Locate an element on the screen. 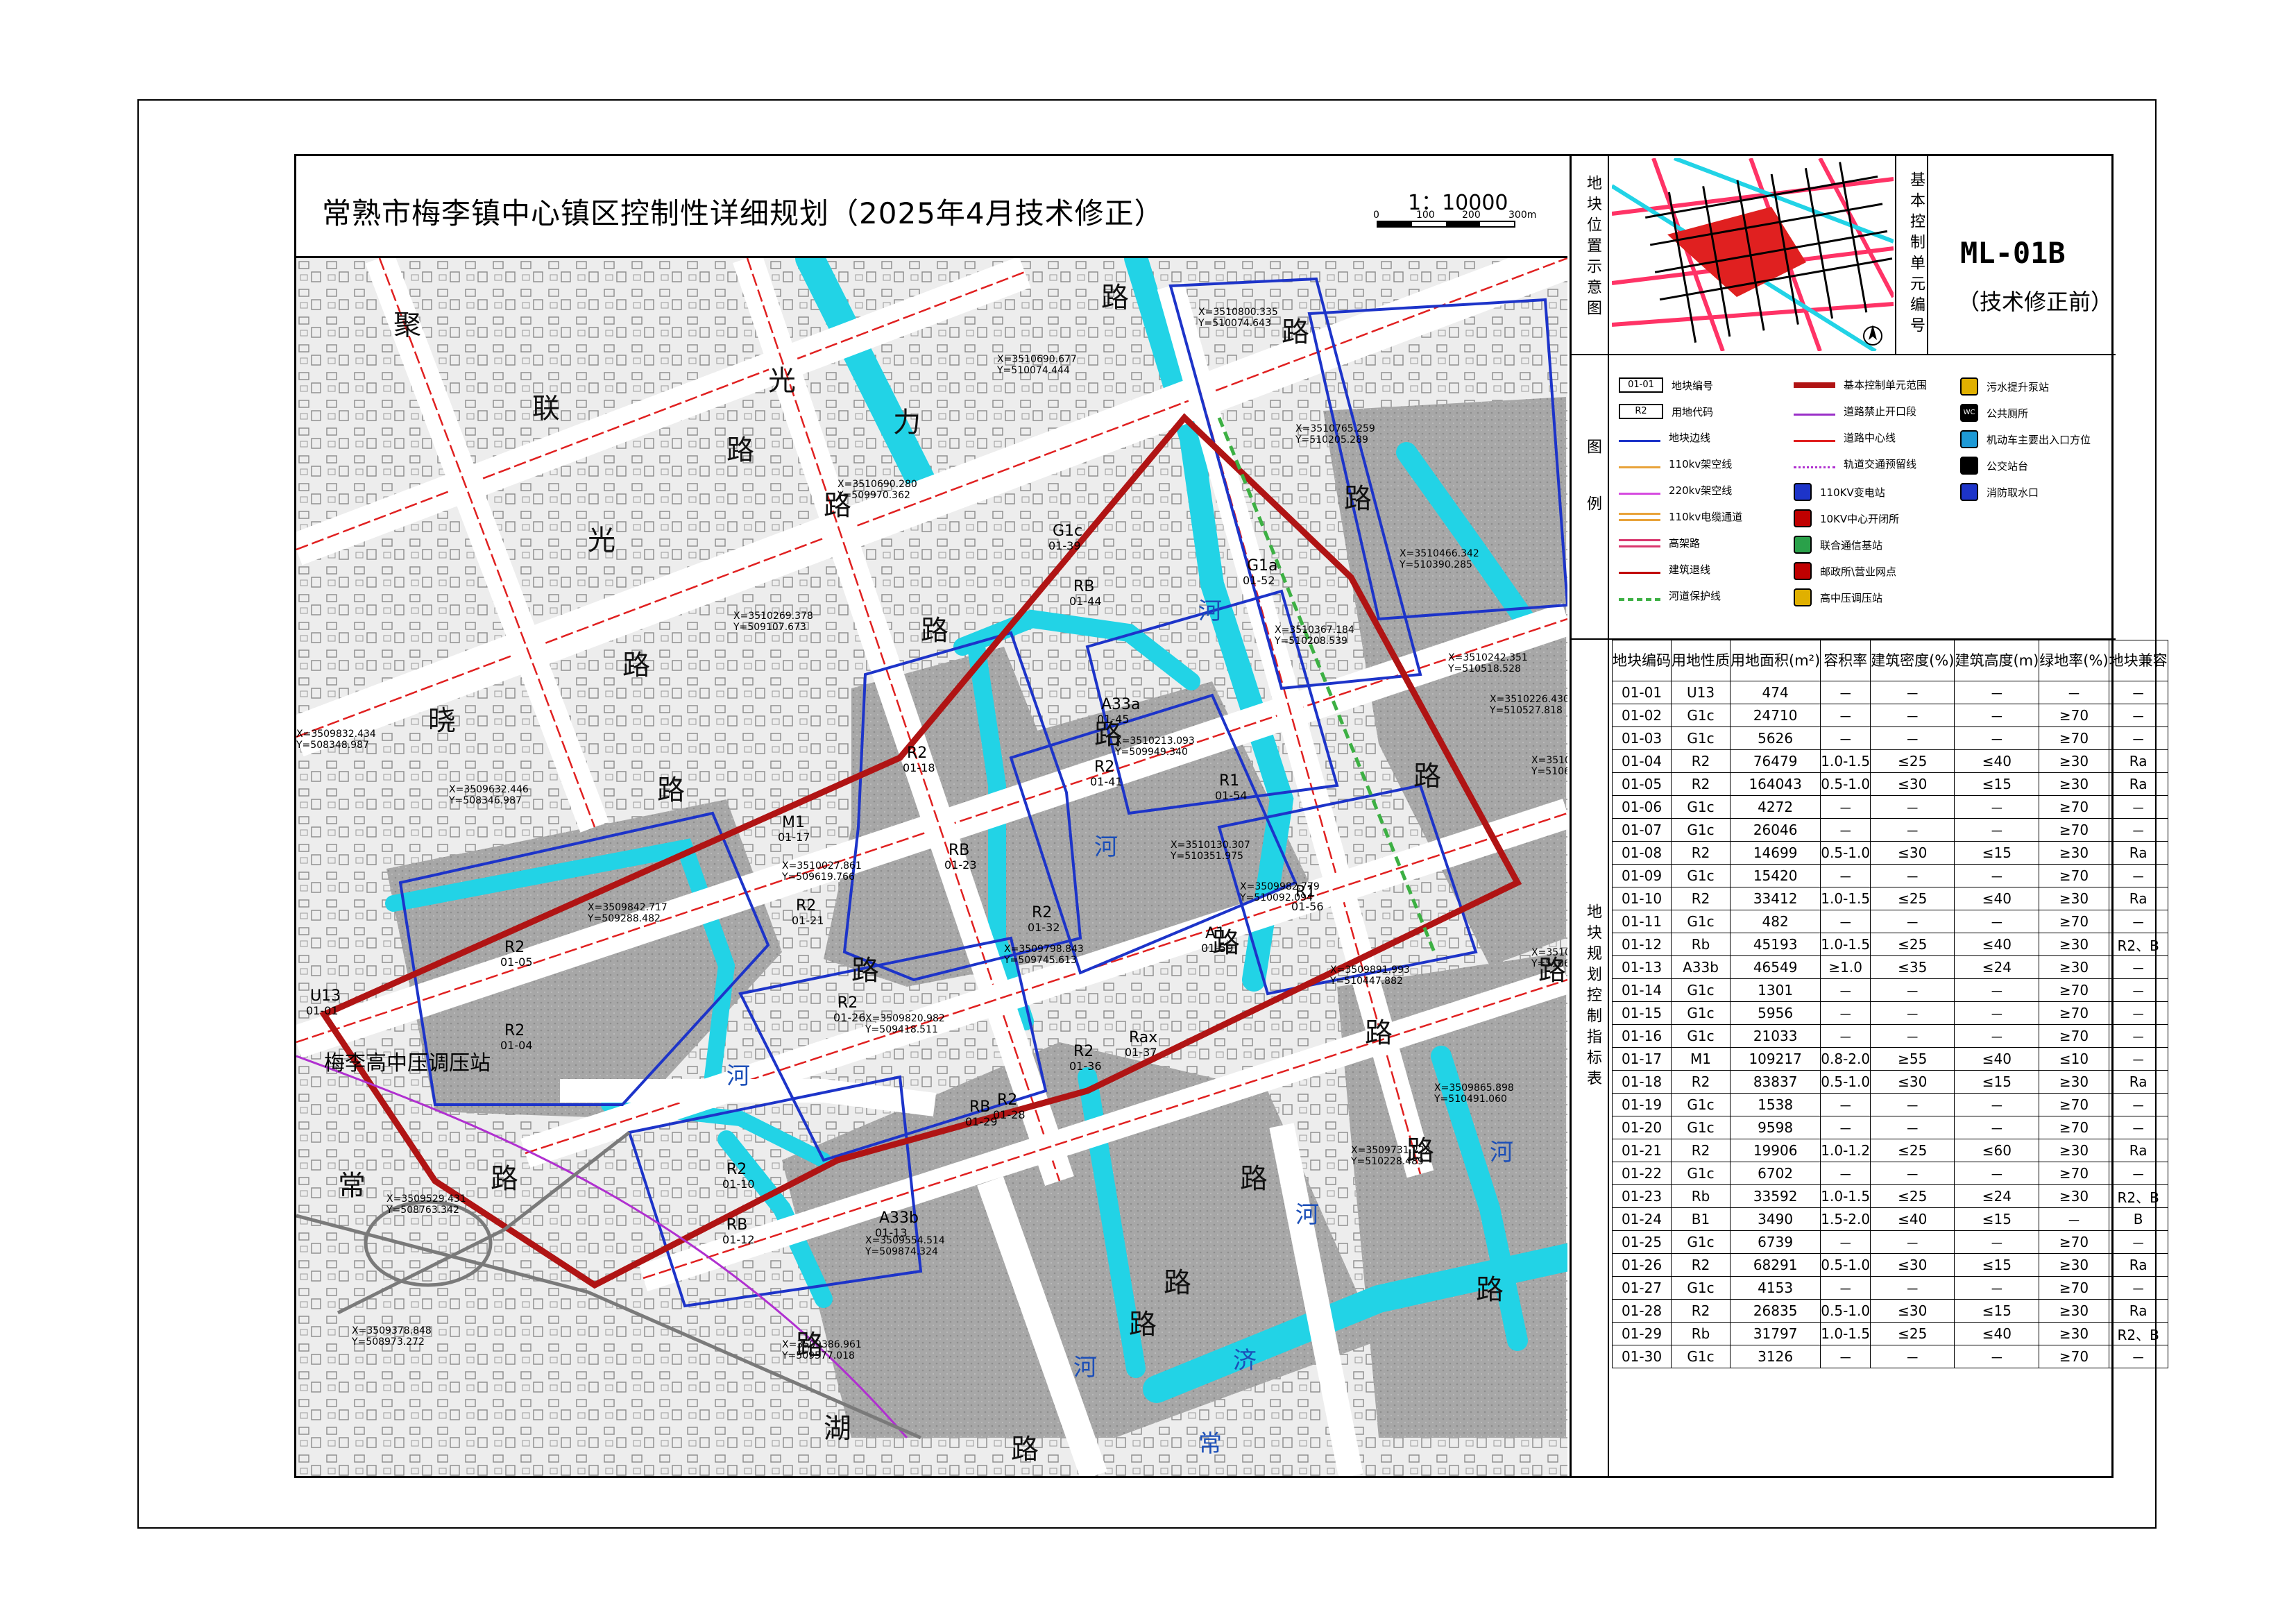  table-cell: 21033 is located at coordinates (1775, 1036).